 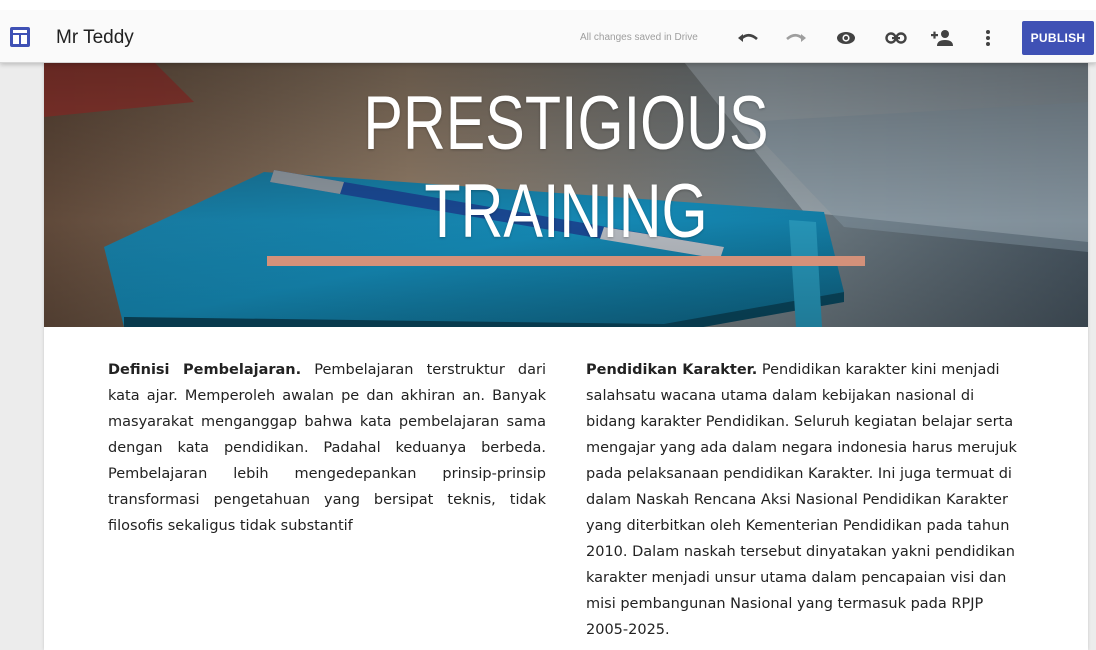 I want to click on hero-title-underline, so click(x=566, y=261).